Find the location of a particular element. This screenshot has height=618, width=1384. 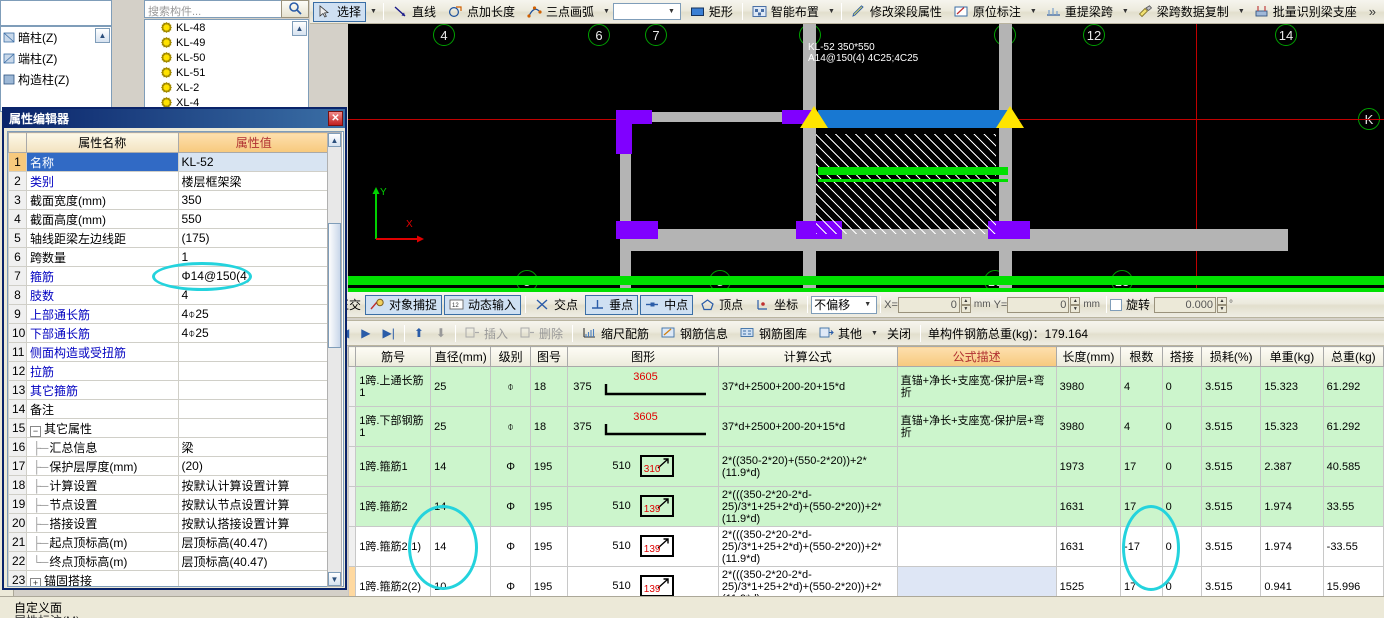

property-name: 肢数 is located at coordinates (102, 295).